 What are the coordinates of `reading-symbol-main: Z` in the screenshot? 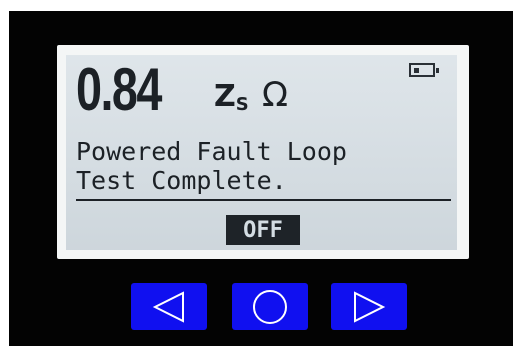 It's located at (225, 96).